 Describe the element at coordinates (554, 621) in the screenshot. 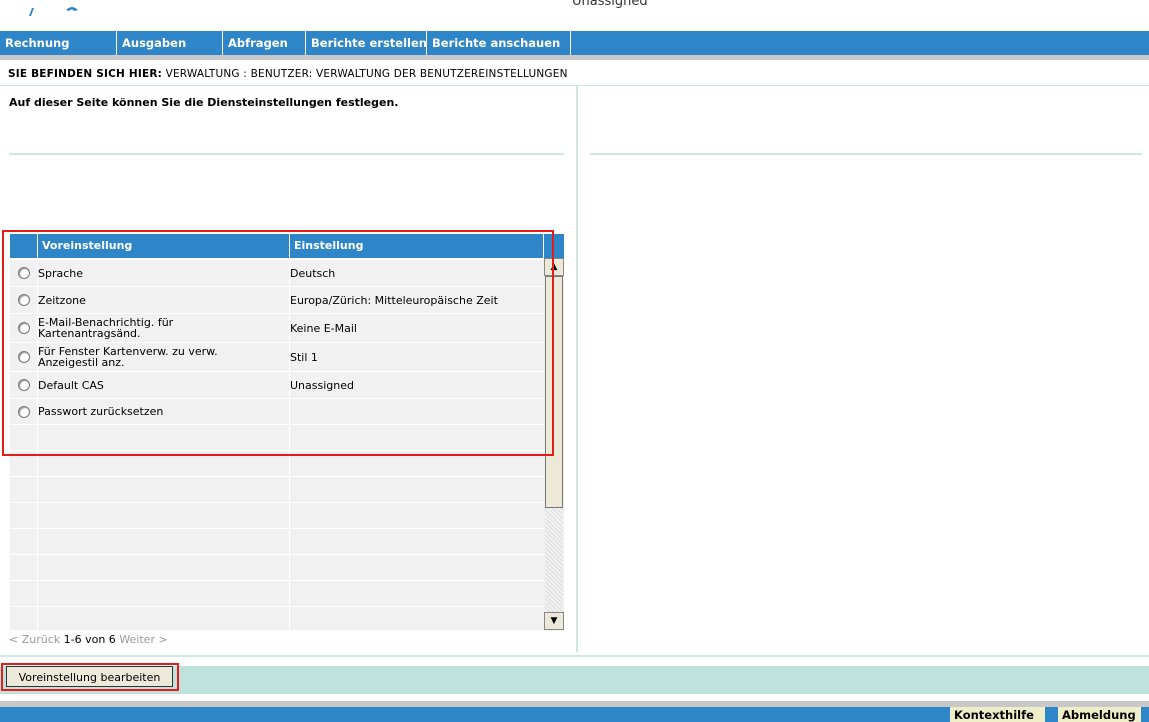

I see `scroll-down-icon: ▼` at that location.